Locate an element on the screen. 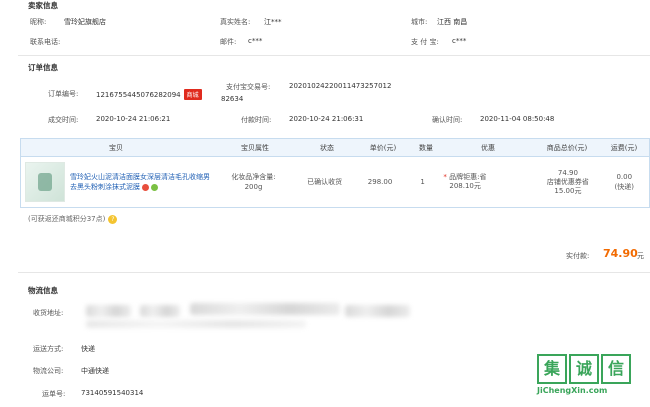 This screenshot has height=407, width=650. method-label: 运送方式: is located at coordinates (48, 349).